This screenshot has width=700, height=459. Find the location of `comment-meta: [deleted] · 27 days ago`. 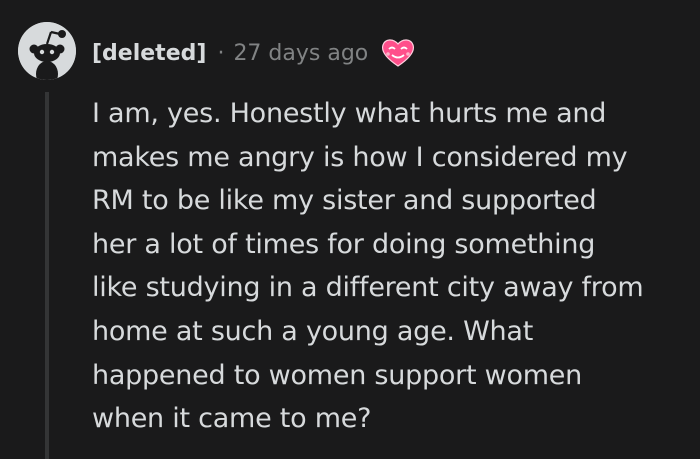

comment-meta: [deleted] · 27 days ago is located at coordinates (254, 53).